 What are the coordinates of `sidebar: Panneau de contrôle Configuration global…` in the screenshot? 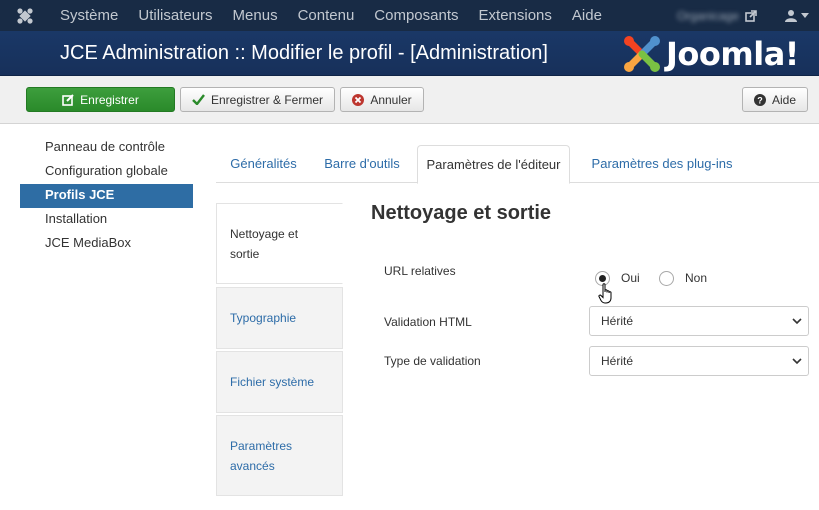 It's located at (106, 196).